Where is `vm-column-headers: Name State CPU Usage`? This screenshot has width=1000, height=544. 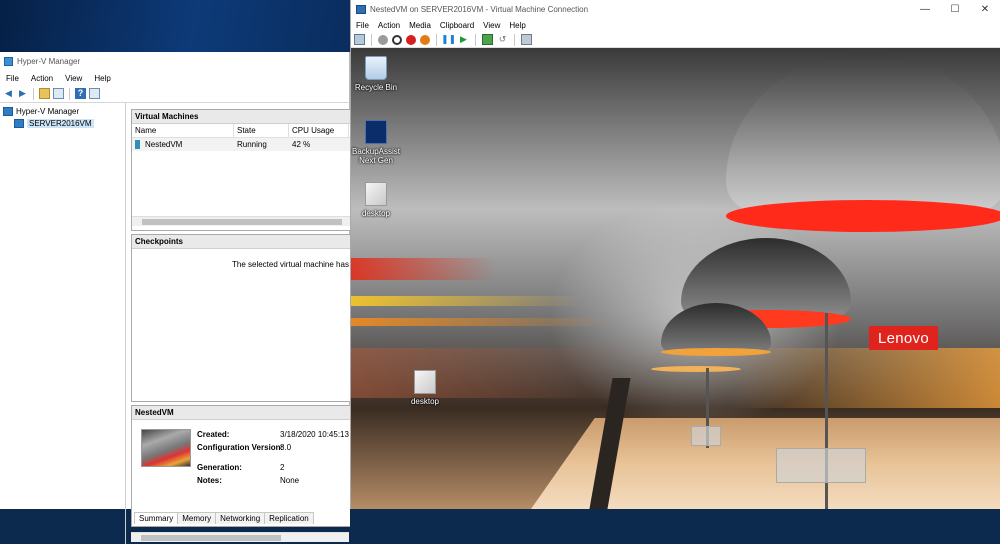
vm-column-headers: Name State CPU Usage is located at coordinates (241, 131).